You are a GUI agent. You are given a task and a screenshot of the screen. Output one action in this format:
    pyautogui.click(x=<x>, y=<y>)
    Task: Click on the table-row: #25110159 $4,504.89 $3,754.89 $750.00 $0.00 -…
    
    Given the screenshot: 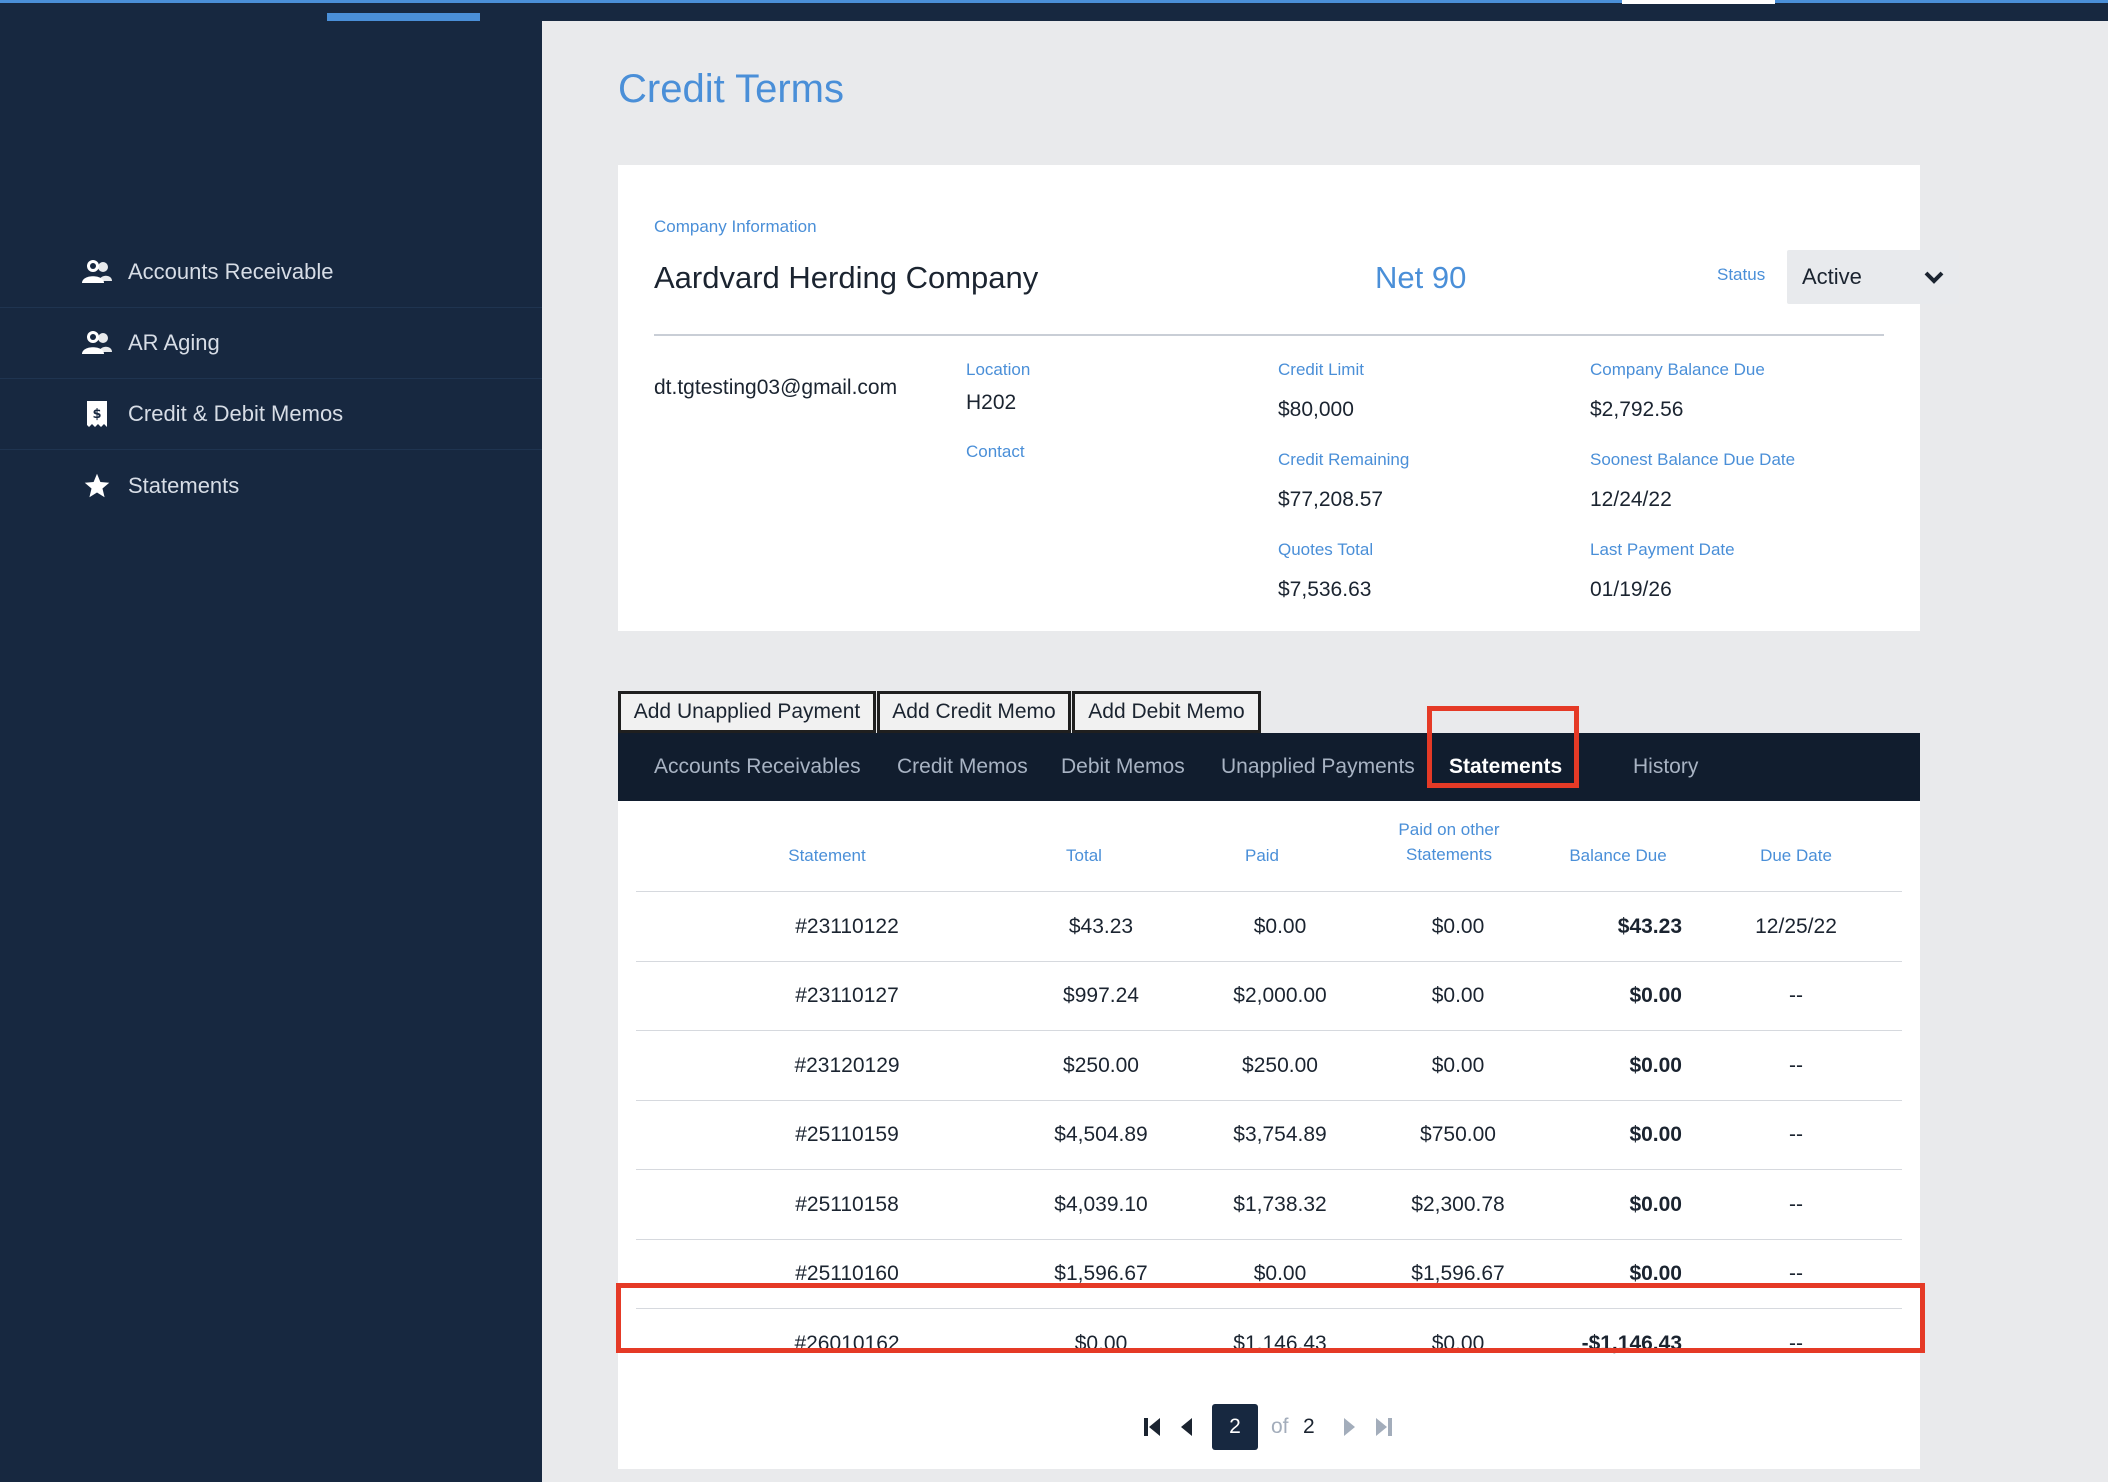 What is the action you would take?
    pyautogui.click(x=1269, y=1134)
    